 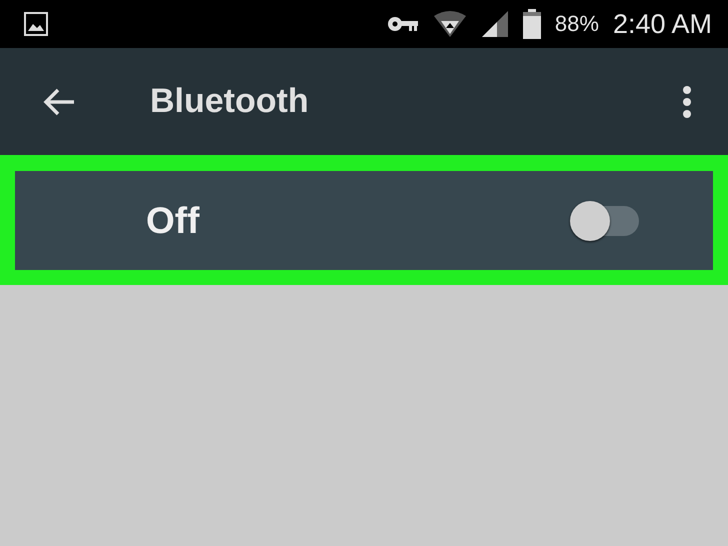 I want to click on clock-time: 2:40 AM, so click(x=662, y=24).